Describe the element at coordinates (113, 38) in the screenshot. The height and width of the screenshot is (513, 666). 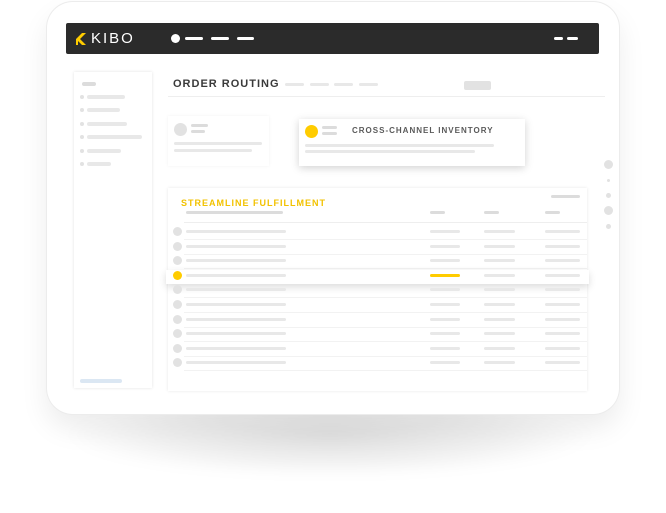
I see `logo-text: KIBO` at that location.